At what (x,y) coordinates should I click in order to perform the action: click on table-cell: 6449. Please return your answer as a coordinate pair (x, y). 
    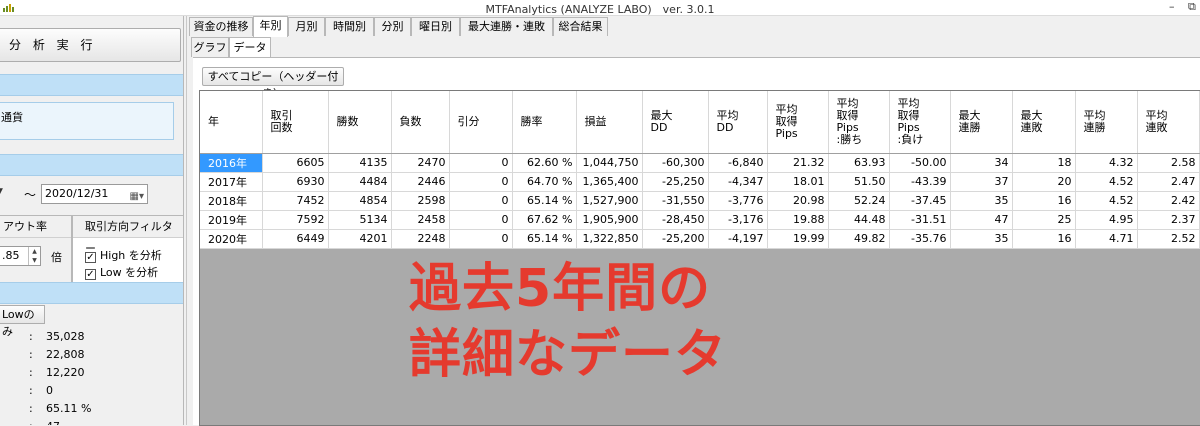
    Looking at the image, I should click on (295, 239).